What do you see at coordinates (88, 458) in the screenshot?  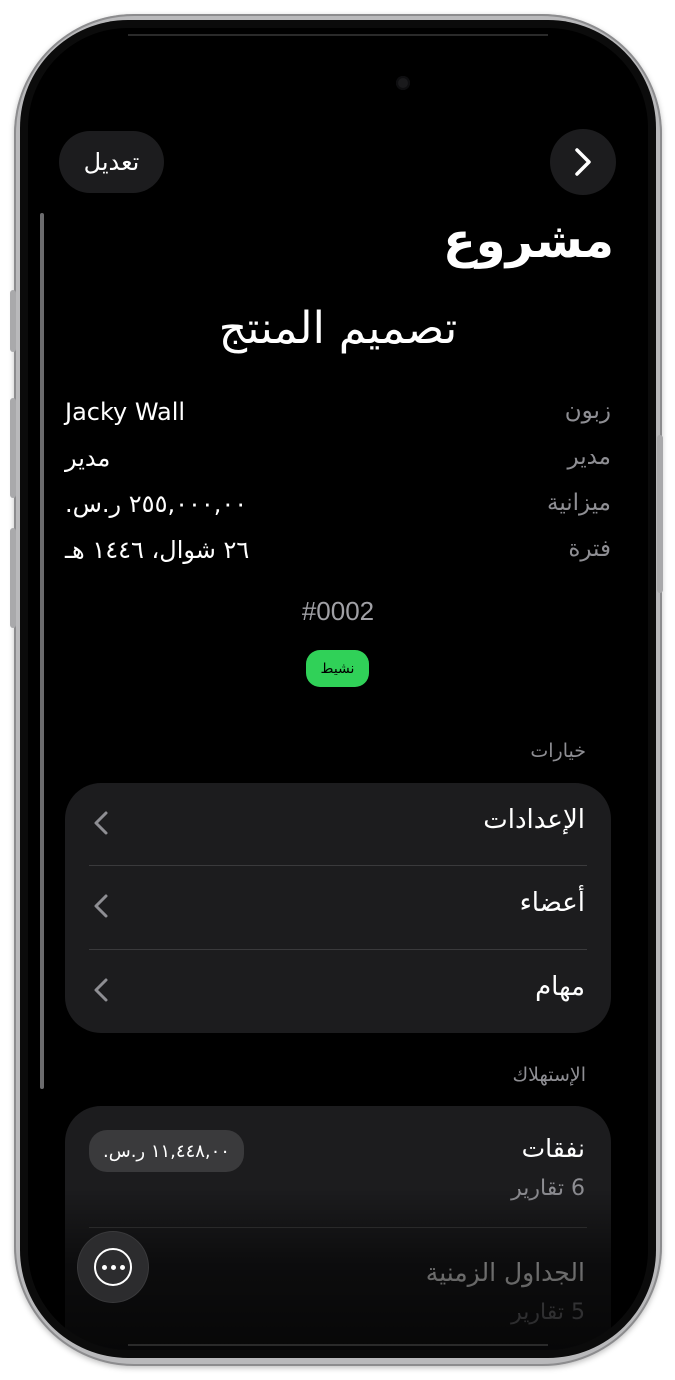 I see `manager-value: مدير` at bounding box center [88, 458].